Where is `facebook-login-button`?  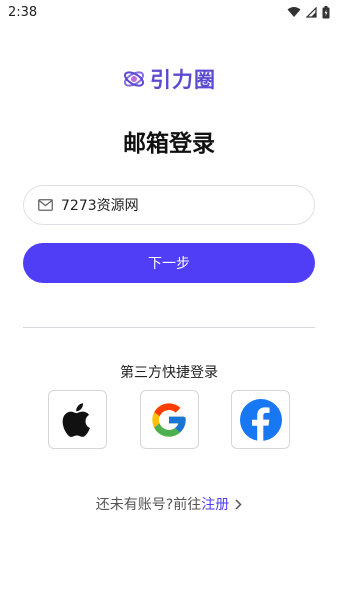
facebook-login-button is located at coordinates (260, 419).